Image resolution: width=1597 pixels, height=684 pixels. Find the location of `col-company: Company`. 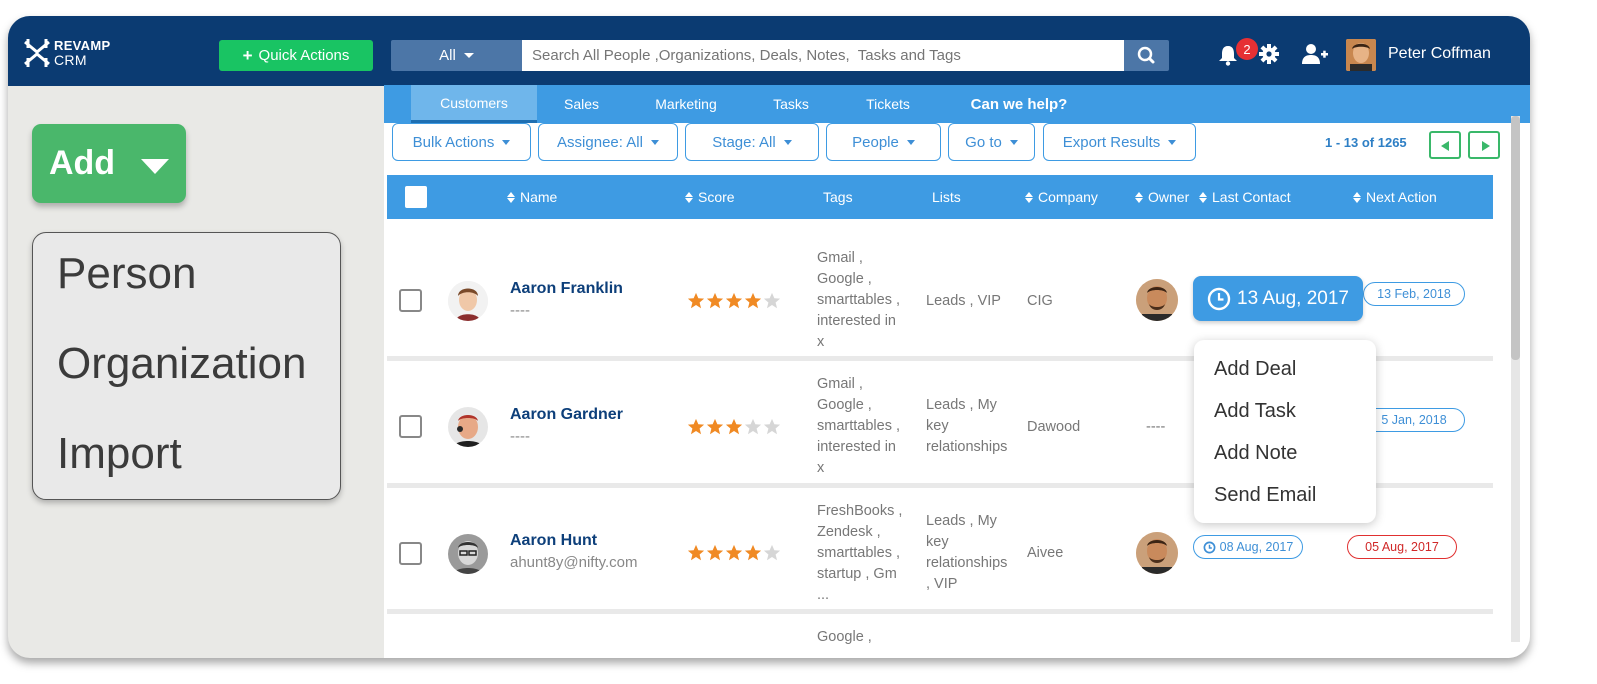

col-company: Company is located at coordinates (1061, 197).